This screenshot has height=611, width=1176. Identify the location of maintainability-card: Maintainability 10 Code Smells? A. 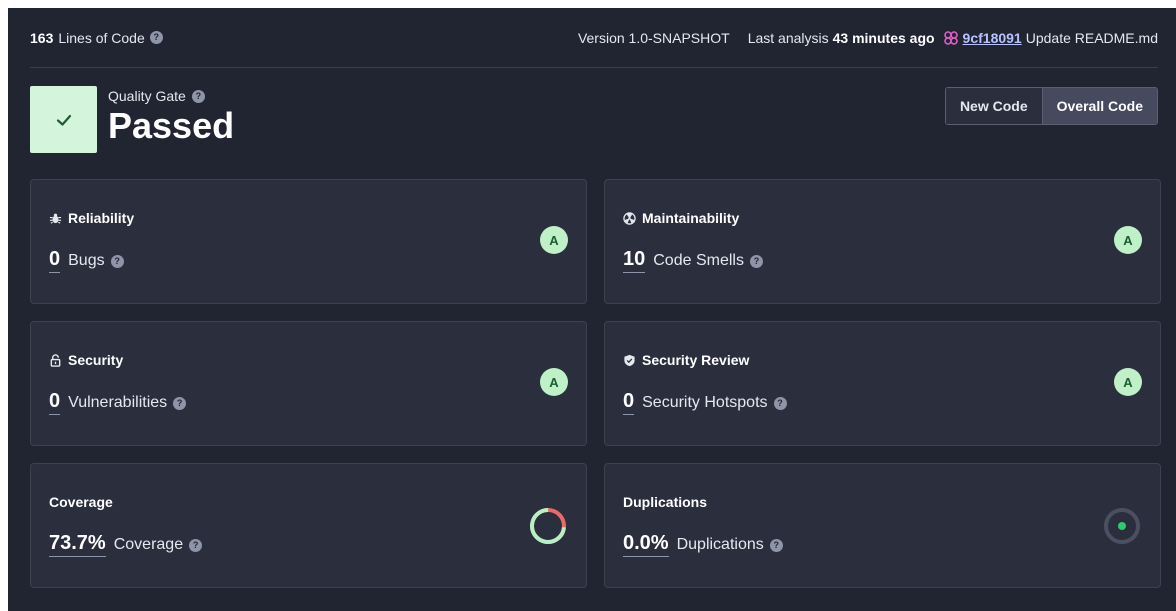
(882, 241).